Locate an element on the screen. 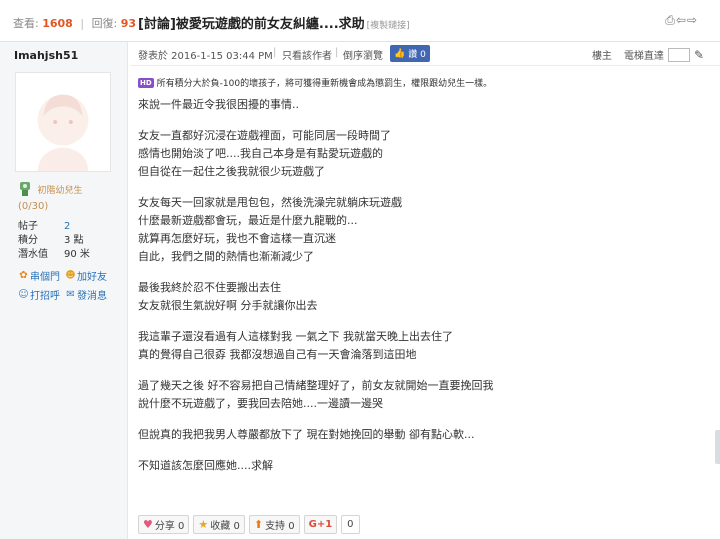 Image resolution: width=720 pixels, height=539 pixels. add-friend-label: 加好友 is located at coordinates (92, 277).